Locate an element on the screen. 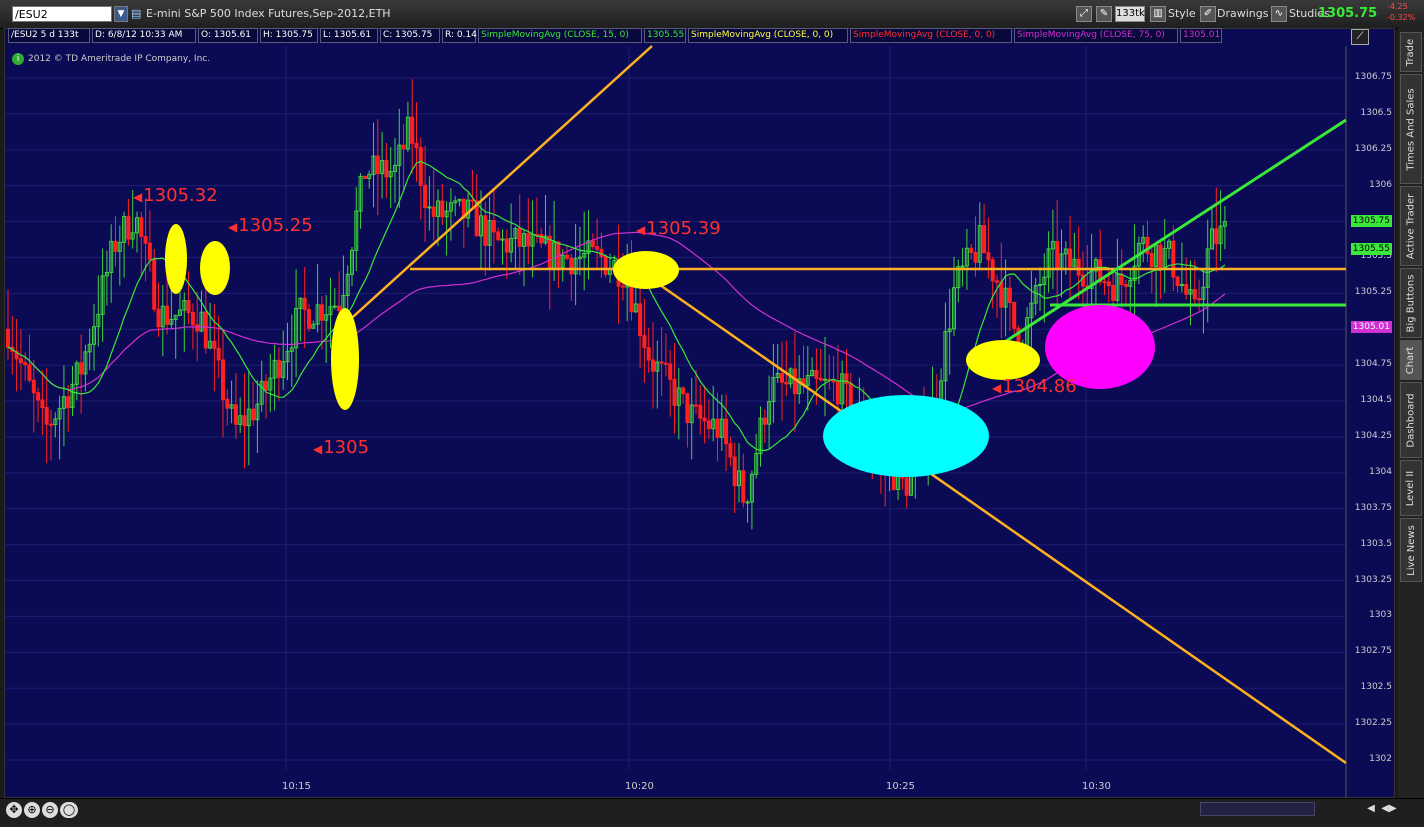 Image resolution: width=1424 pixels, height=827 pixels. time-label: 10:20 is located at coordinates (639, 786).